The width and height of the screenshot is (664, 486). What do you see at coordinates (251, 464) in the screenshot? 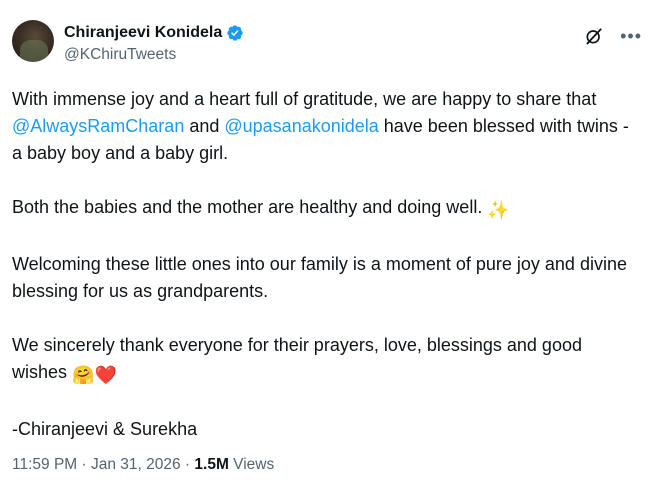
I see `views-label: Views` at bounding box center [251, 464].